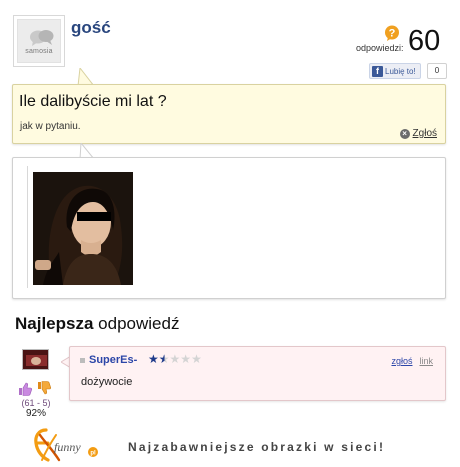  Describe the element at coordinates (164, 359) in the screenshot. I see `star-half-icon: ★` at that location.